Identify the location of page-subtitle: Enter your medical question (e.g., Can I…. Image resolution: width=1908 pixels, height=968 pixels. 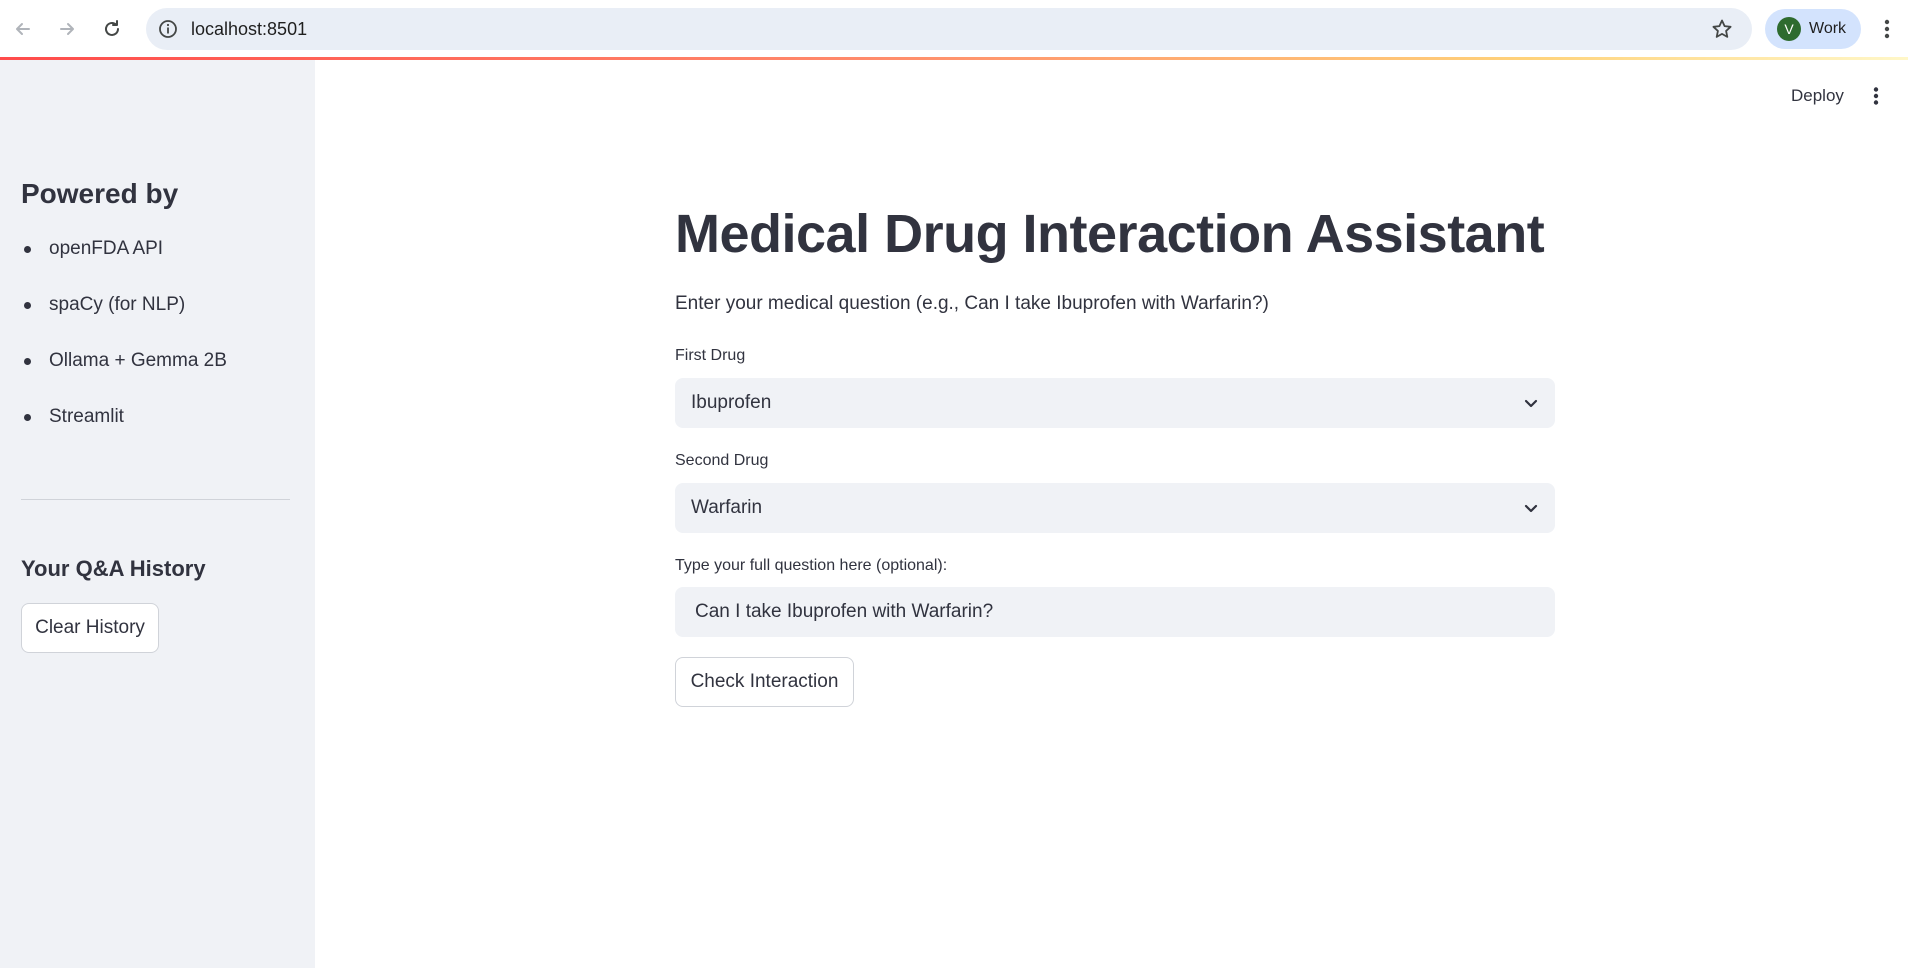
(972, 303).